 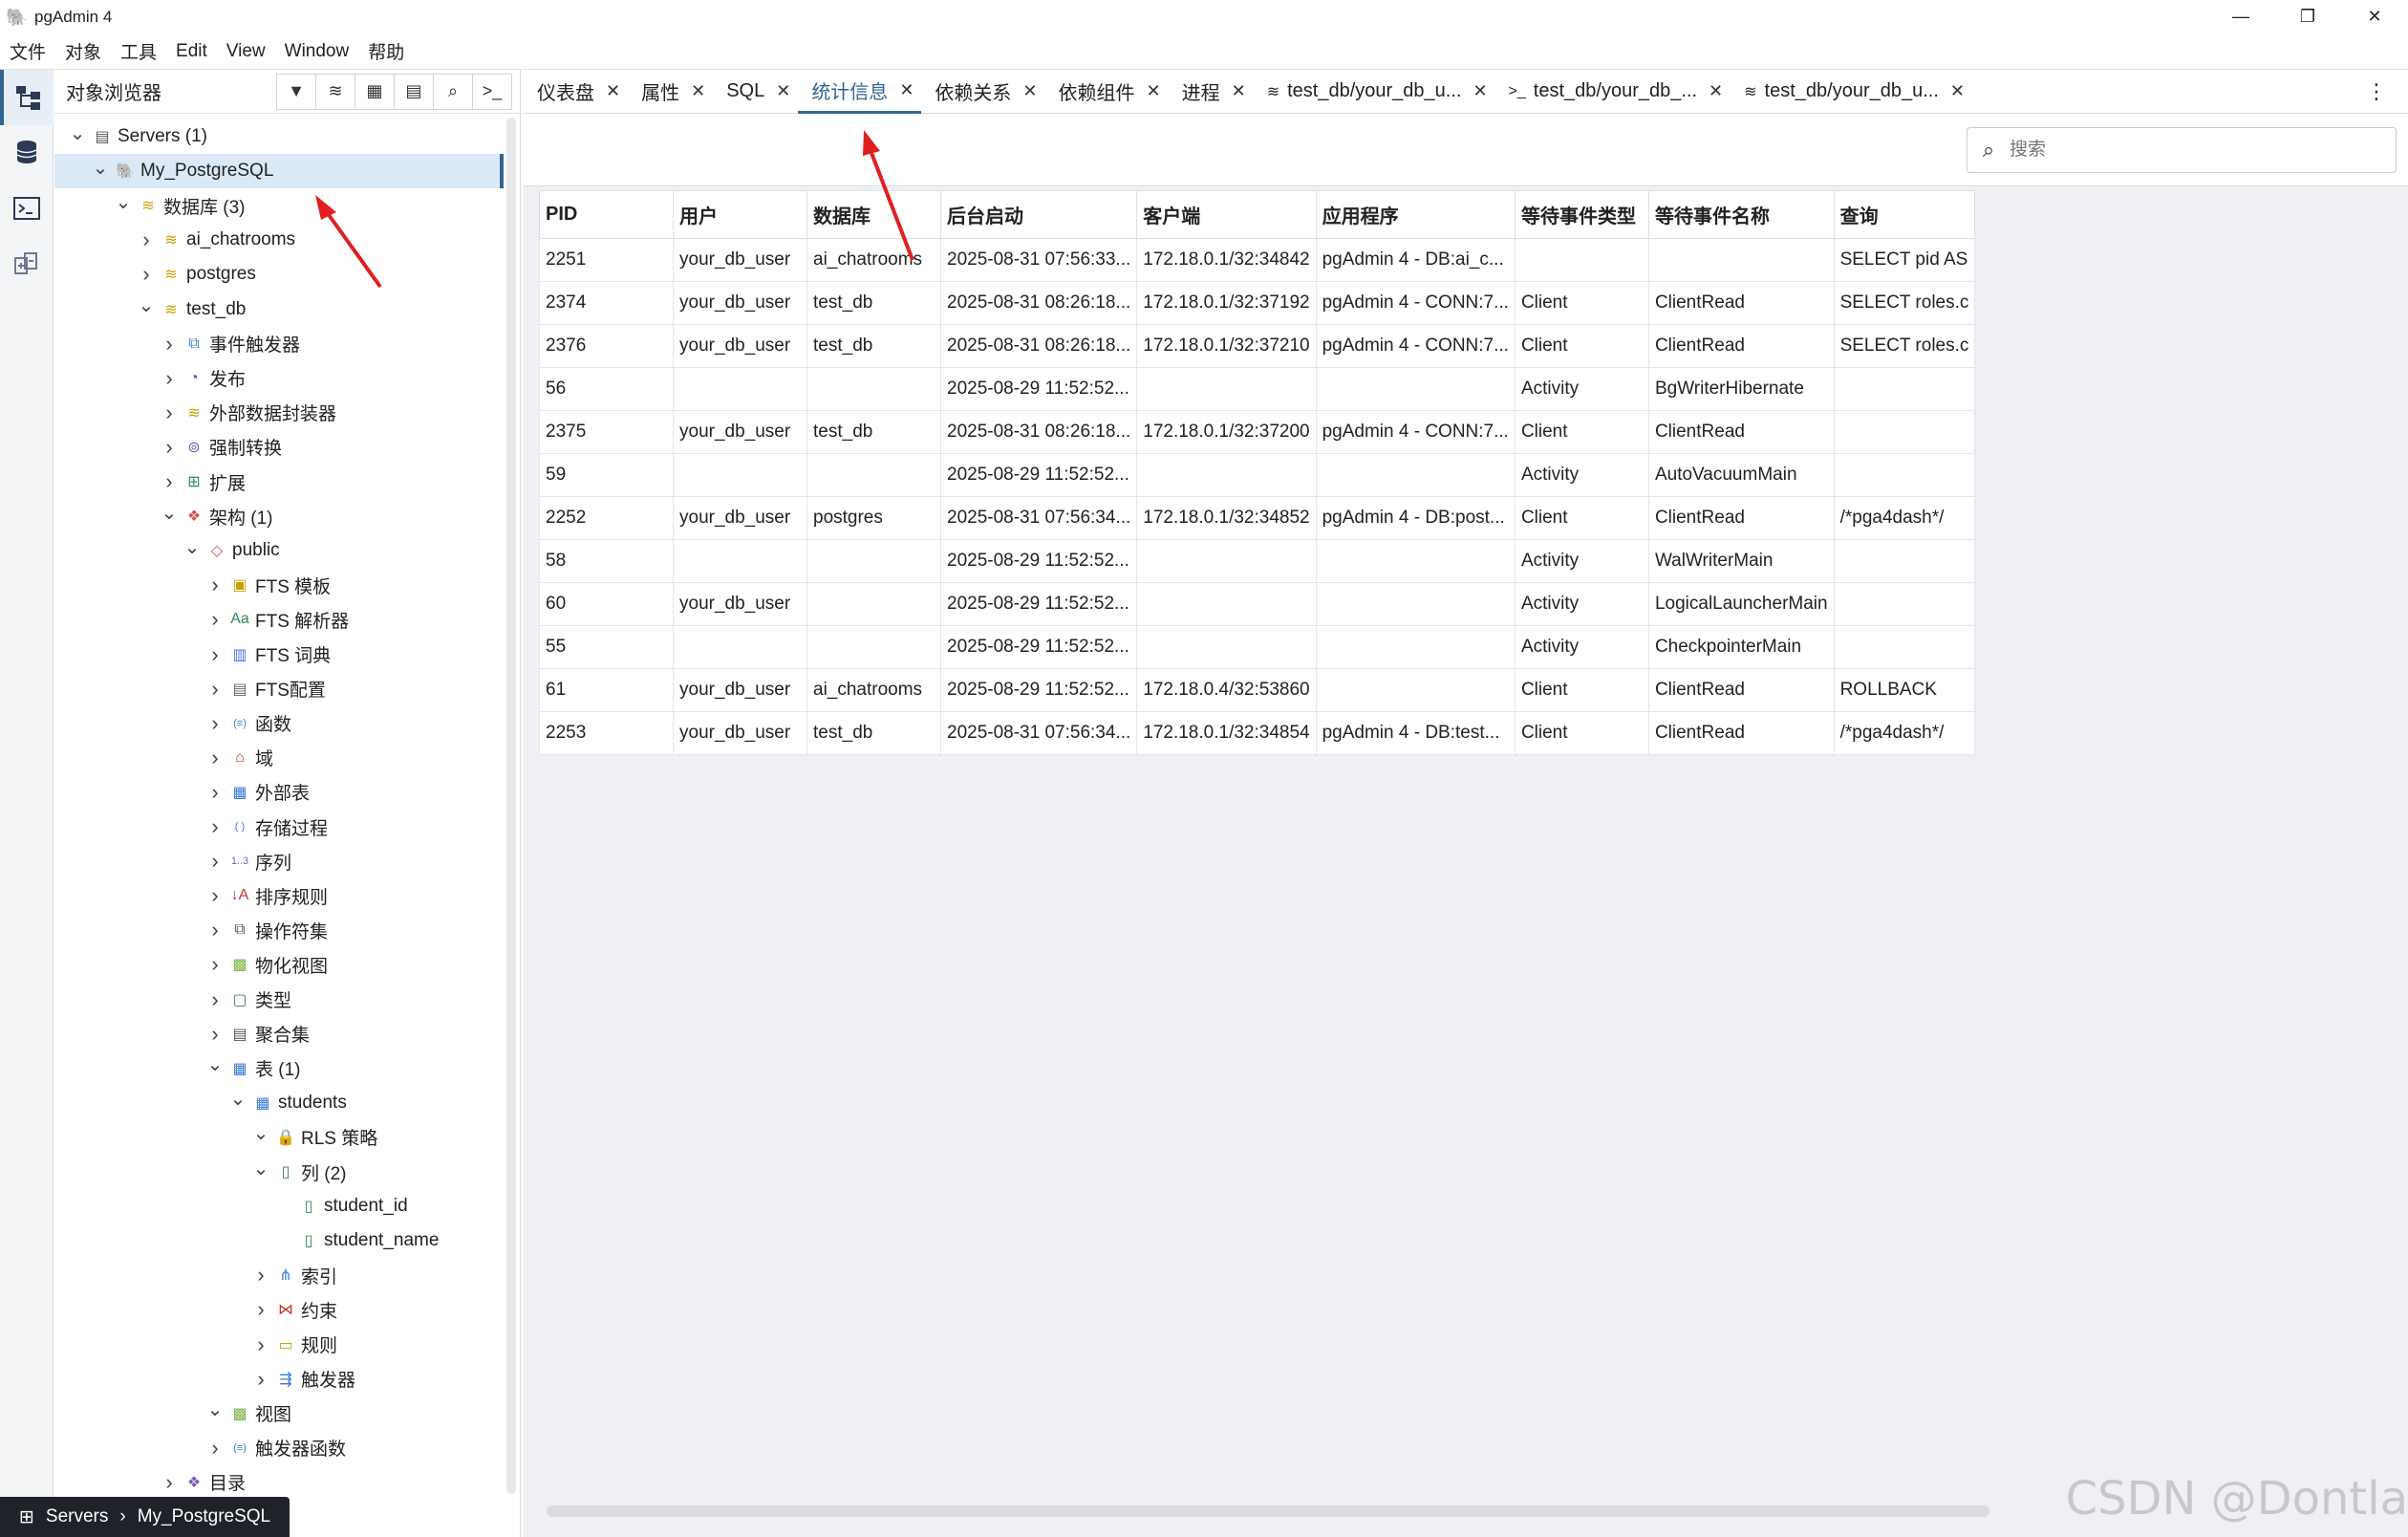 I want to click on tree-node: › ▣ FTS 模板, so click(x=279, y=585).